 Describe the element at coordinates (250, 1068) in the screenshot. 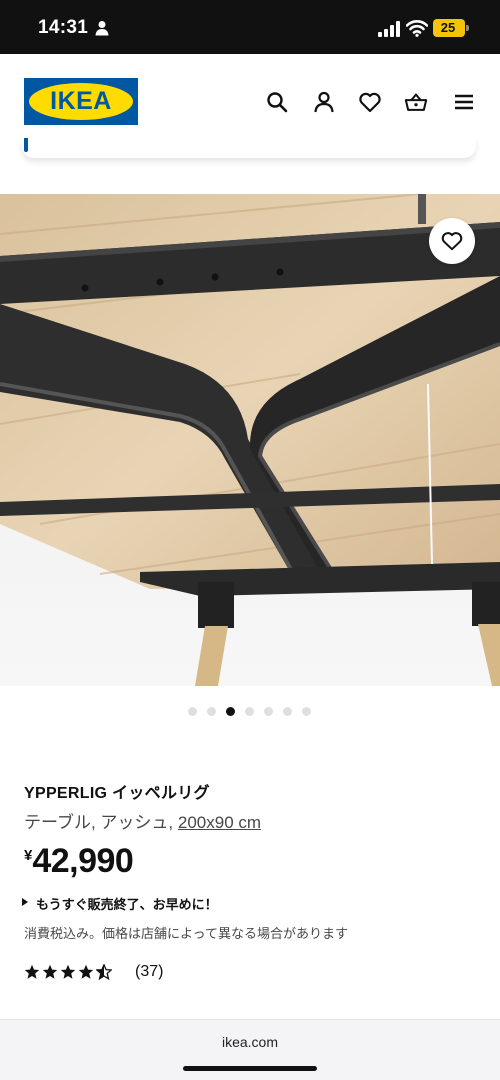

I see `home-indicator` at that location.